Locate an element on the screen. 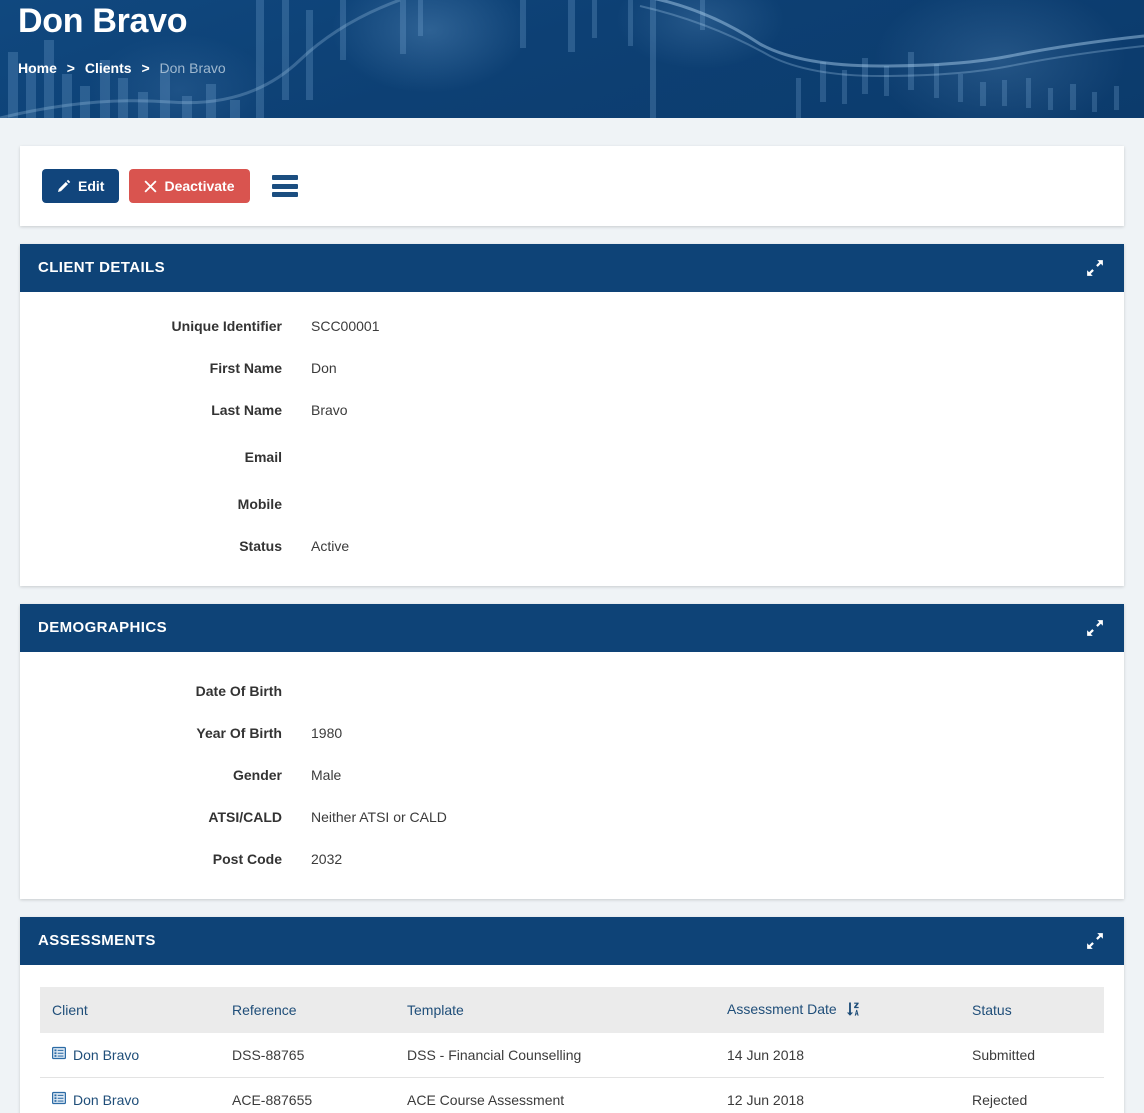  field-label: ATSI/CALD is located at coordinates (245, 817).